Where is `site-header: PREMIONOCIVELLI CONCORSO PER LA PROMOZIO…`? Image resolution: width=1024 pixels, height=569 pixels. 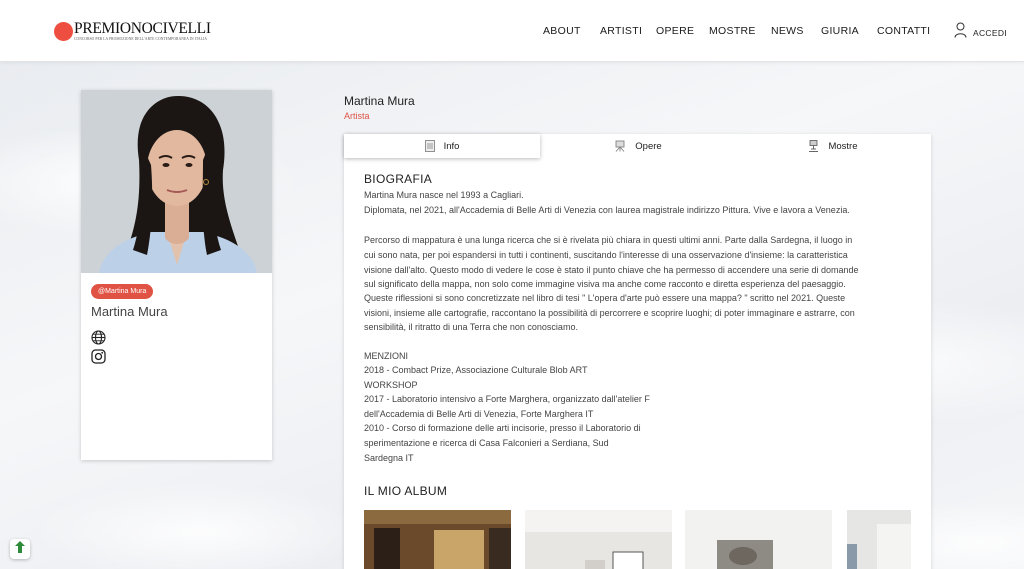 site-header: PREMIONOCIVELLI CONCORSO PER LA PROMOZIO… is located at coordinates (512, 31).